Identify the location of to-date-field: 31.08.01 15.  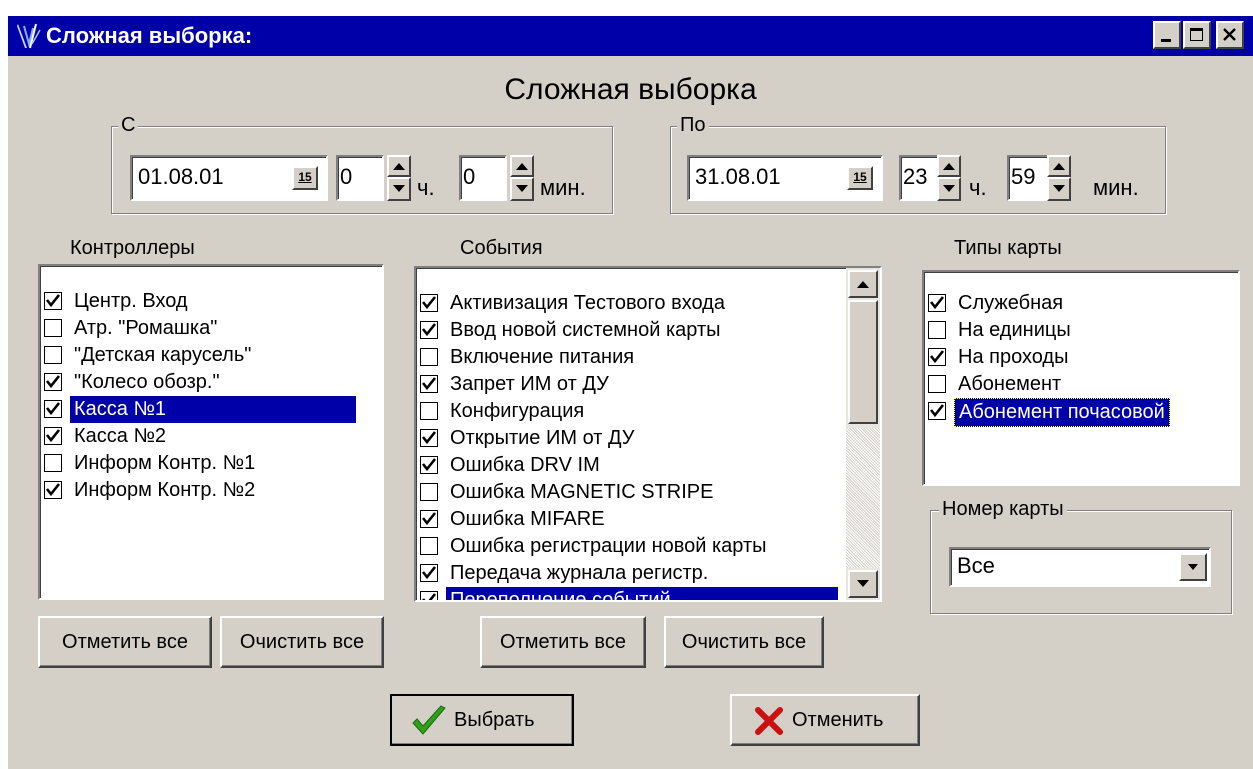
(785, 178).